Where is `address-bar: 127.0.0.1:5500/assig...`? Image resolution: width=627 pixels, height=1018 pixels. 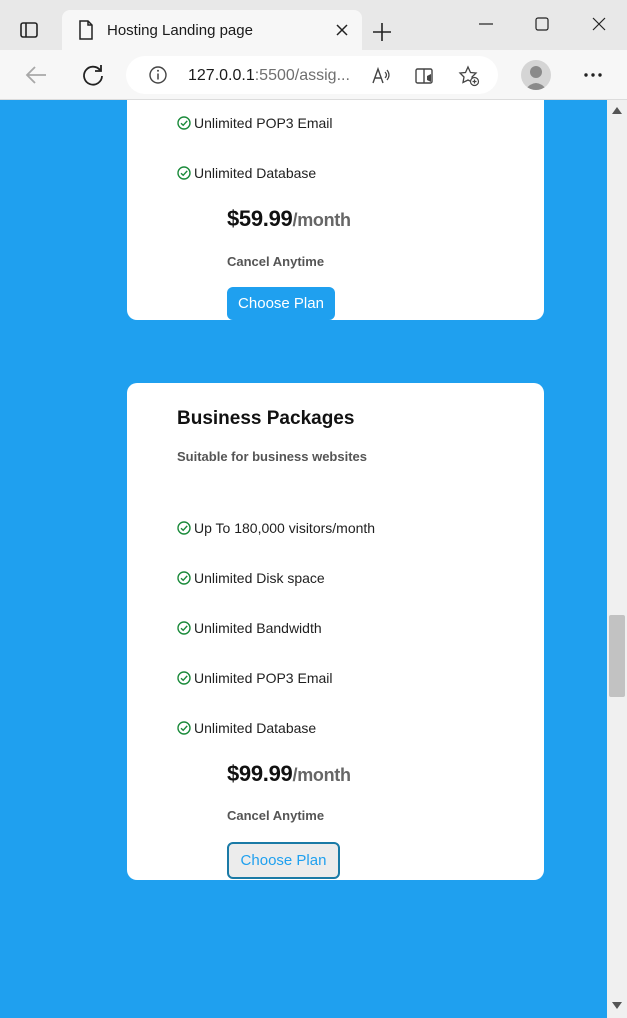
address-bar: 127.0.0.1:5500/assig... is located at coordinates (312, 75).